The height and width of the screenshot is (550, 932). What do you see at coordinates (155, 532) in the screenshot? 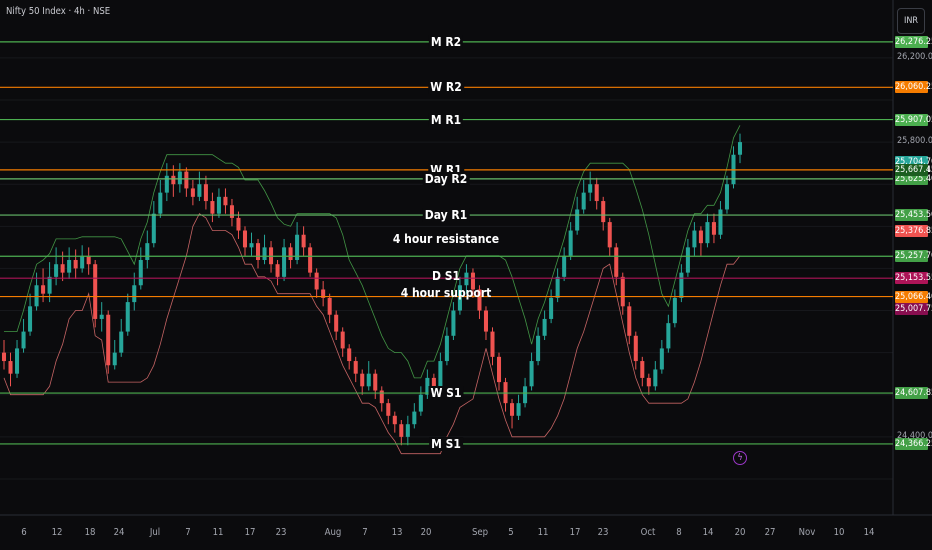
I see `time-axis-tick: Jul` at bounding box center [155, 532].